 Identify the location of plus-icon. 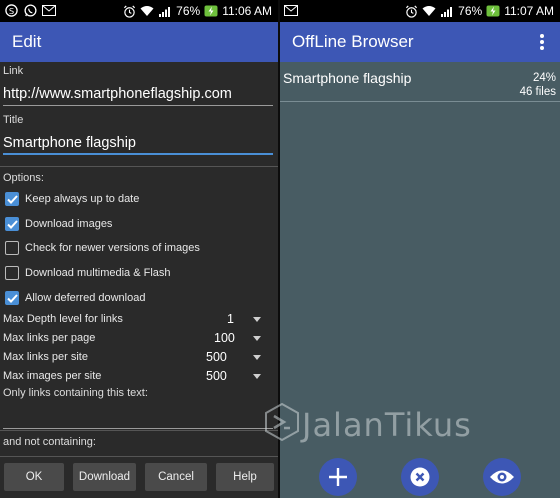
(338, 477).